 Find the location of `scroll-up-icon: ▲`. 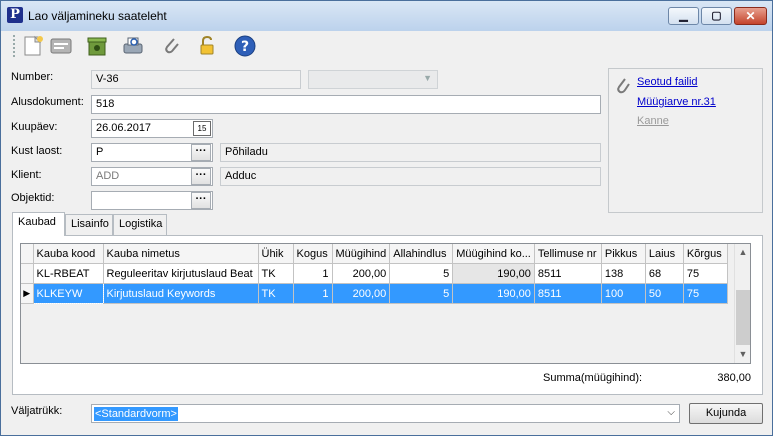

scroll-up-icon: ▲ is located at coordinates (742, 252).